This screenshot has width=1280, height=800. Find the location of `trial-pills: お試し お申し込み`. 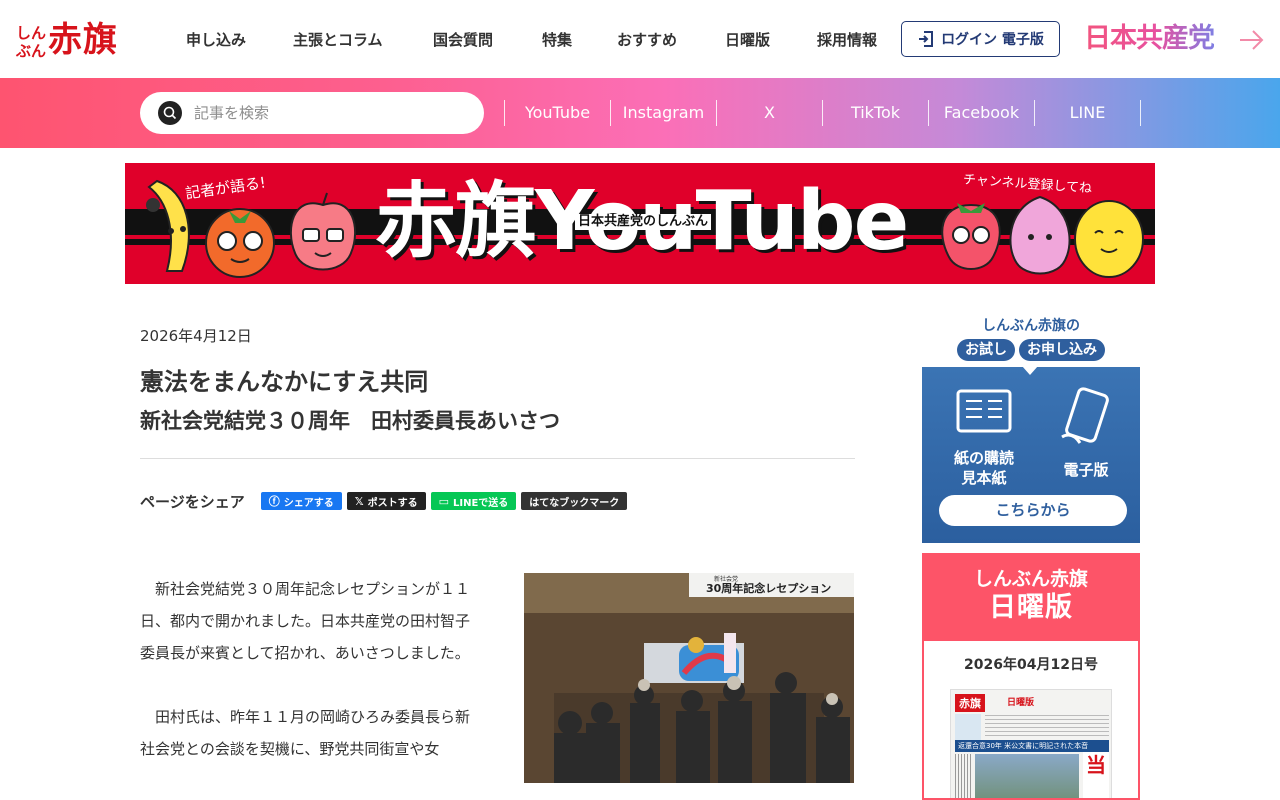

trial-pills: お試し お申し込み is located at coordinates (1031, 350).